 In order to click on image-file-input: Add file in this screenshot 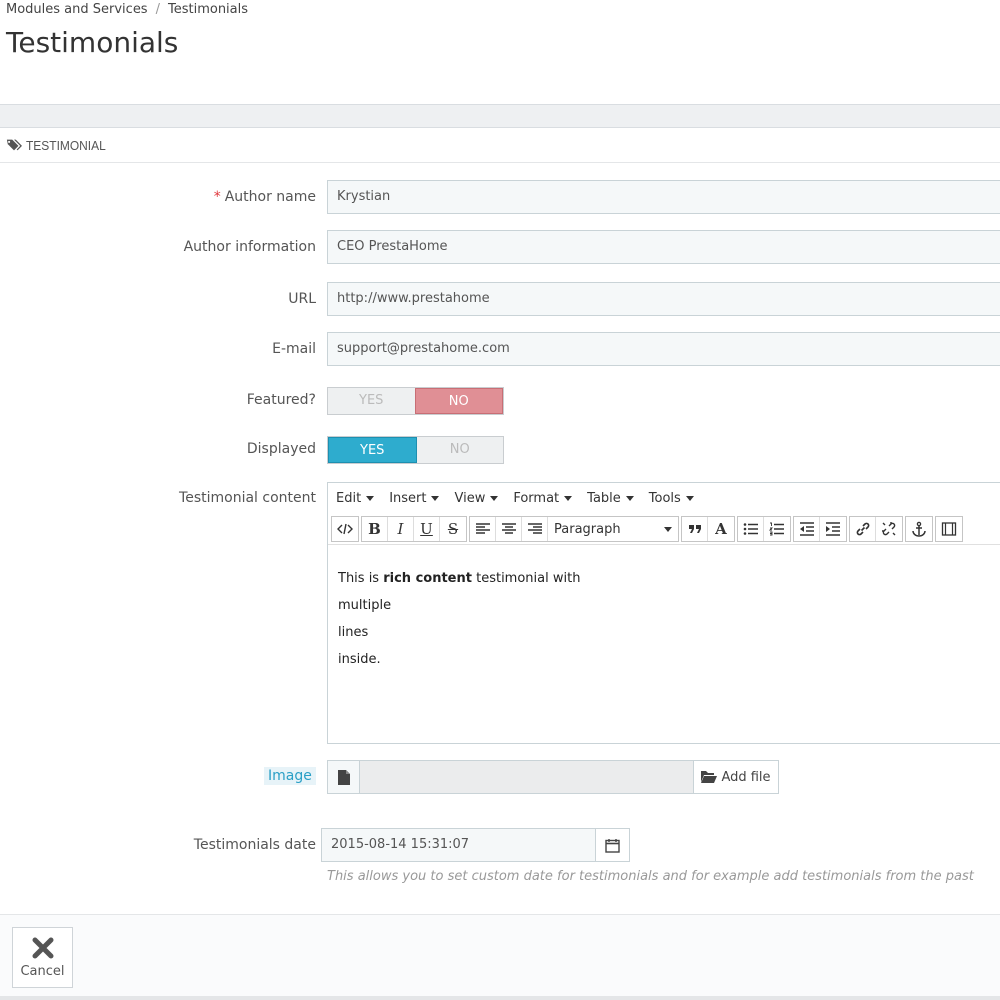, I will do `click(553, 777)`.